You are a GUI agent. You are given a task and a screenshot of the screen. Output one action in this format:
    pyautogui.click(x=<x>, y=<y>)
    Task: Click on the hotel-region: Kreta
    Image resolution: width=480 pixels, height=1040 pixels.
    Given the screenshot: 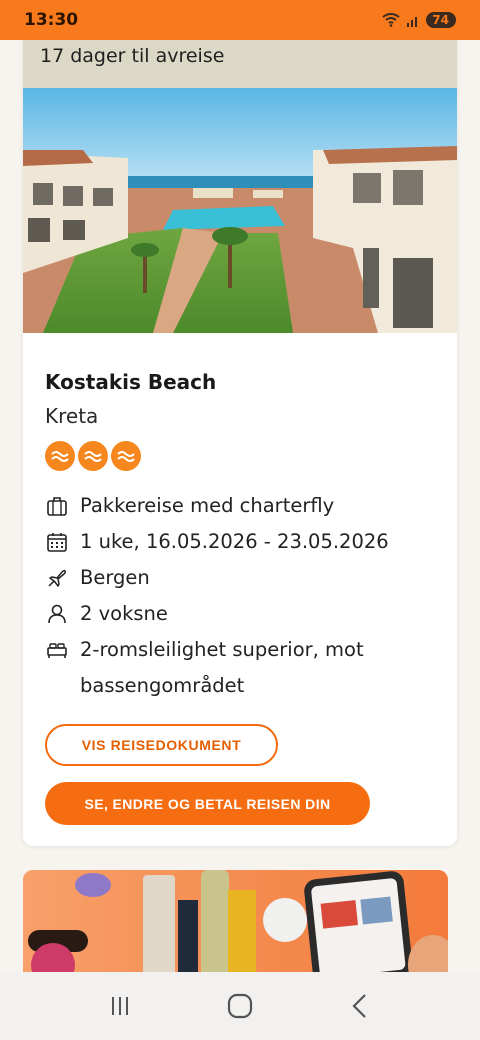 What is the action you would take?
    pyautogui.click(x=72, y=416)
    